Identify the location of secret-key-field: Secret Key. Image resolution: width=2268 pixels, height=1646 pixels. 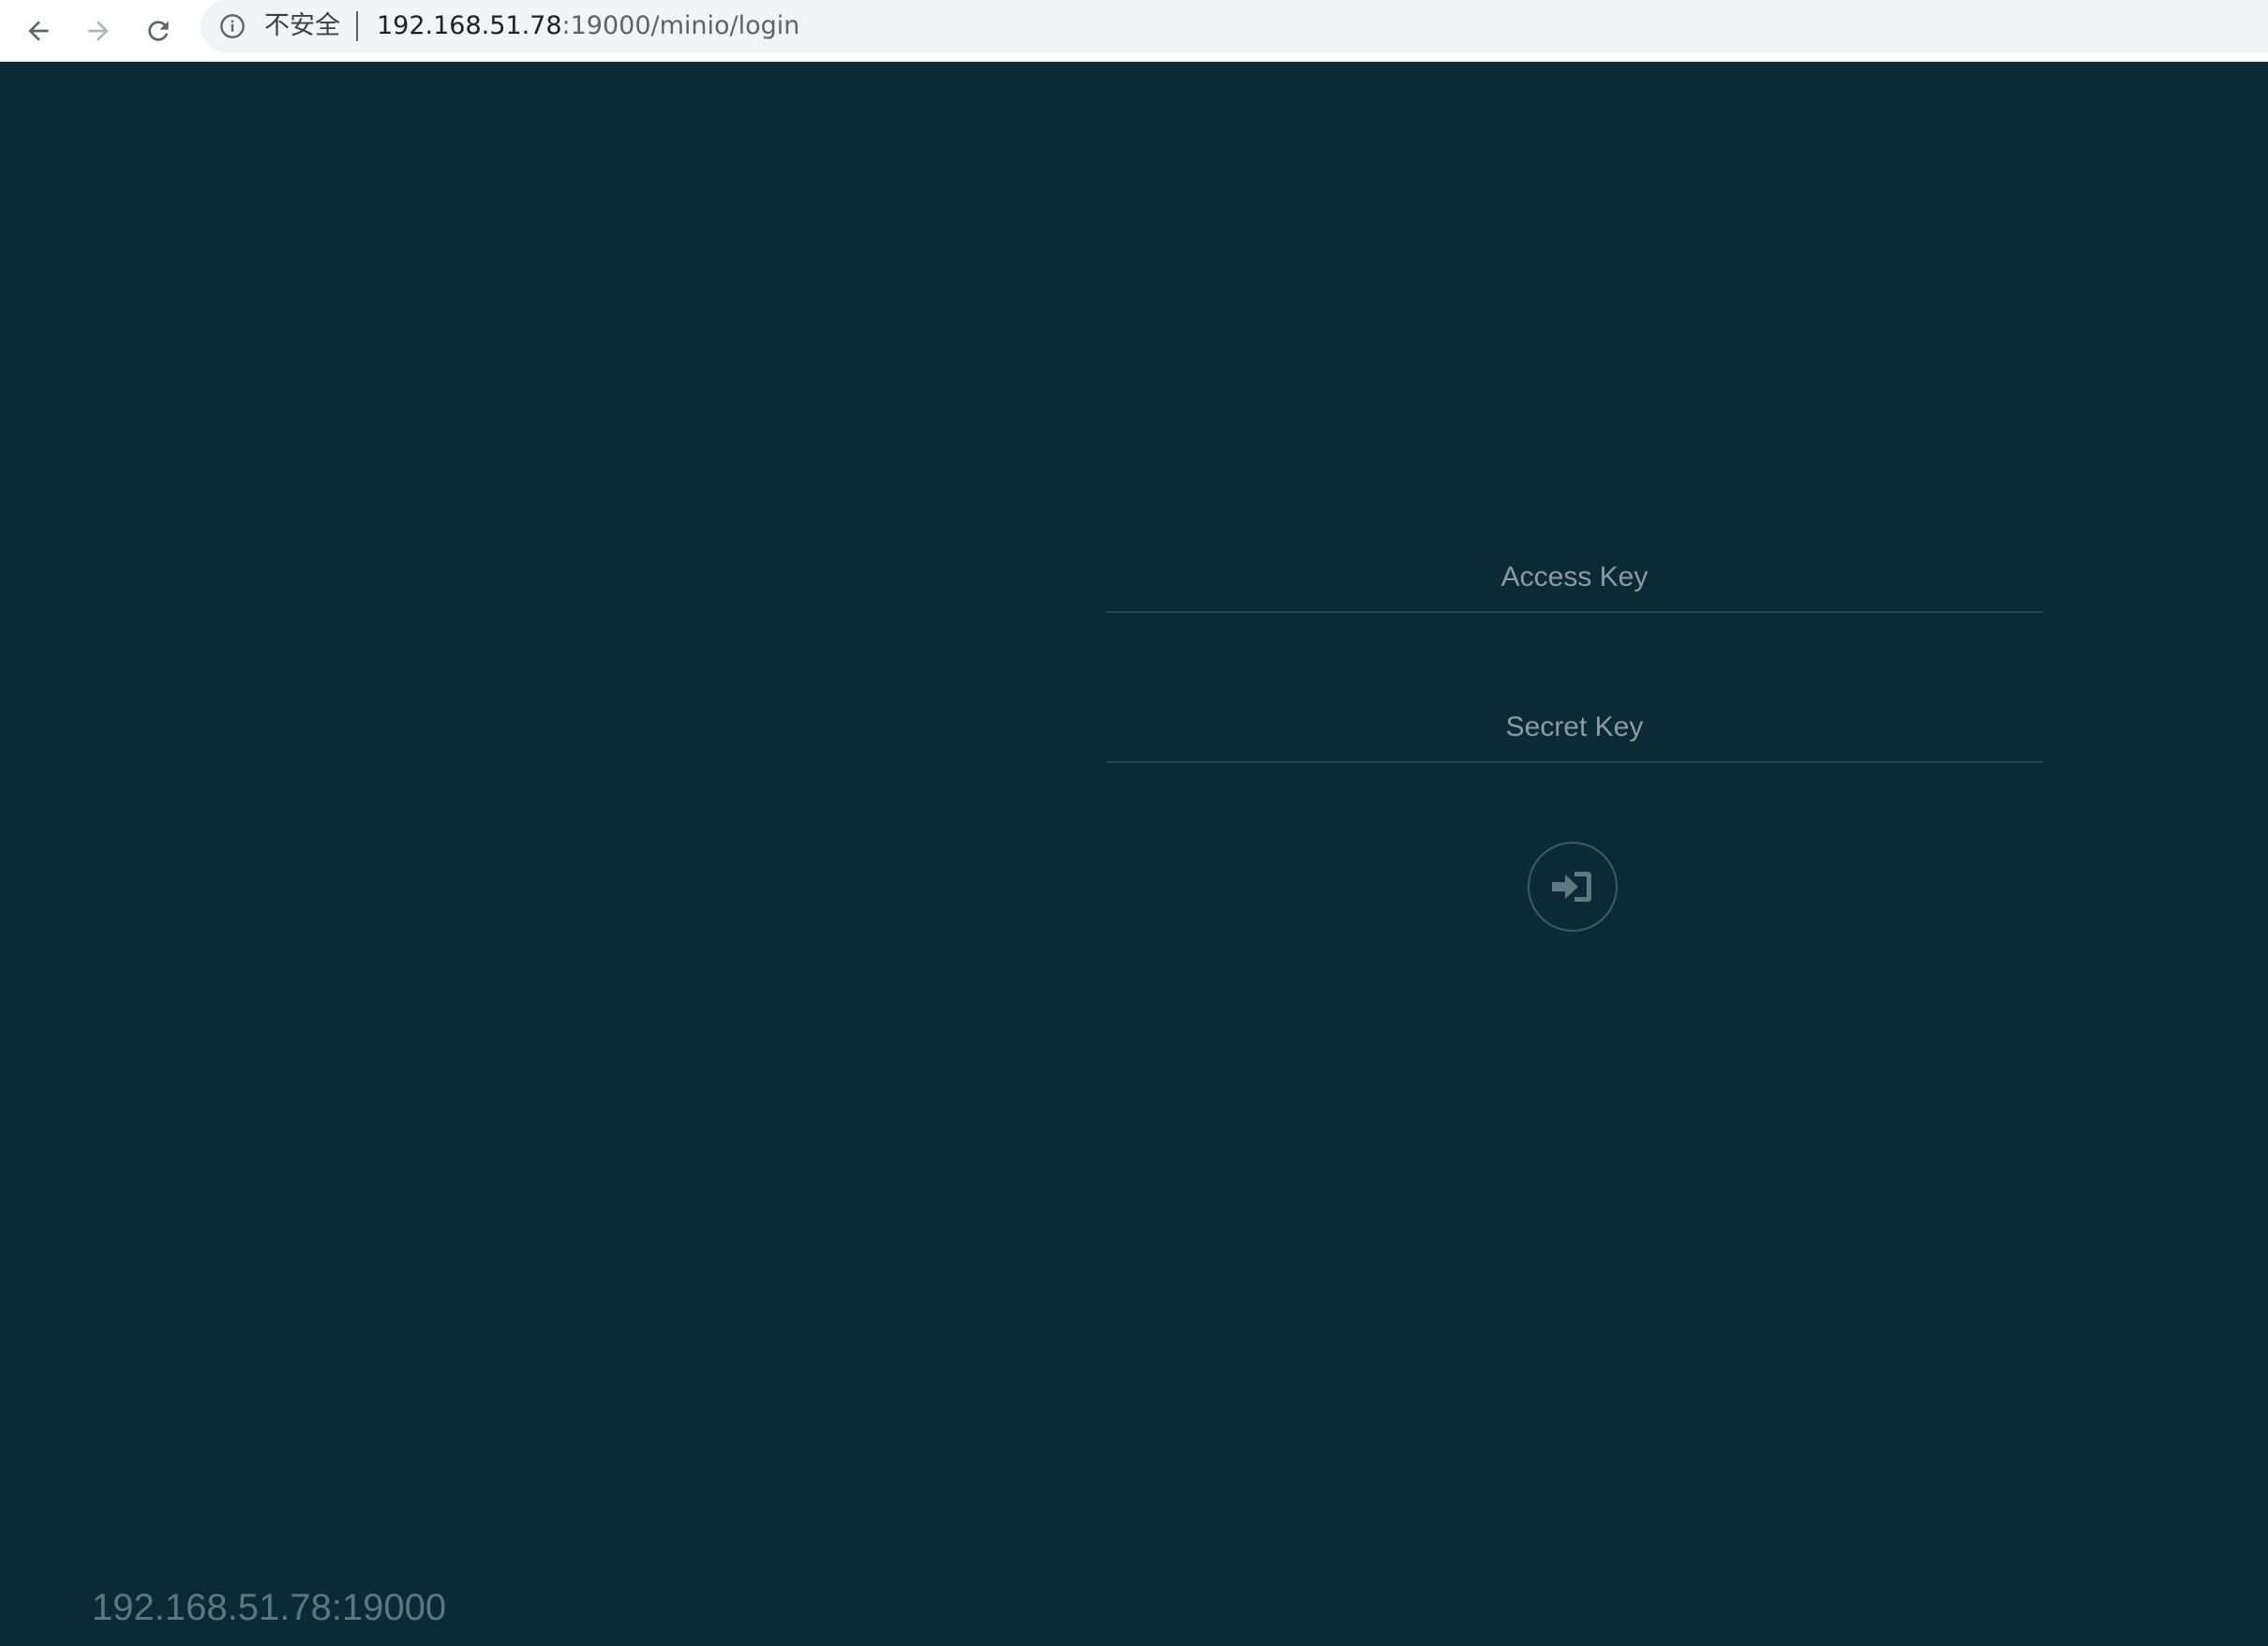
(1574, 728).